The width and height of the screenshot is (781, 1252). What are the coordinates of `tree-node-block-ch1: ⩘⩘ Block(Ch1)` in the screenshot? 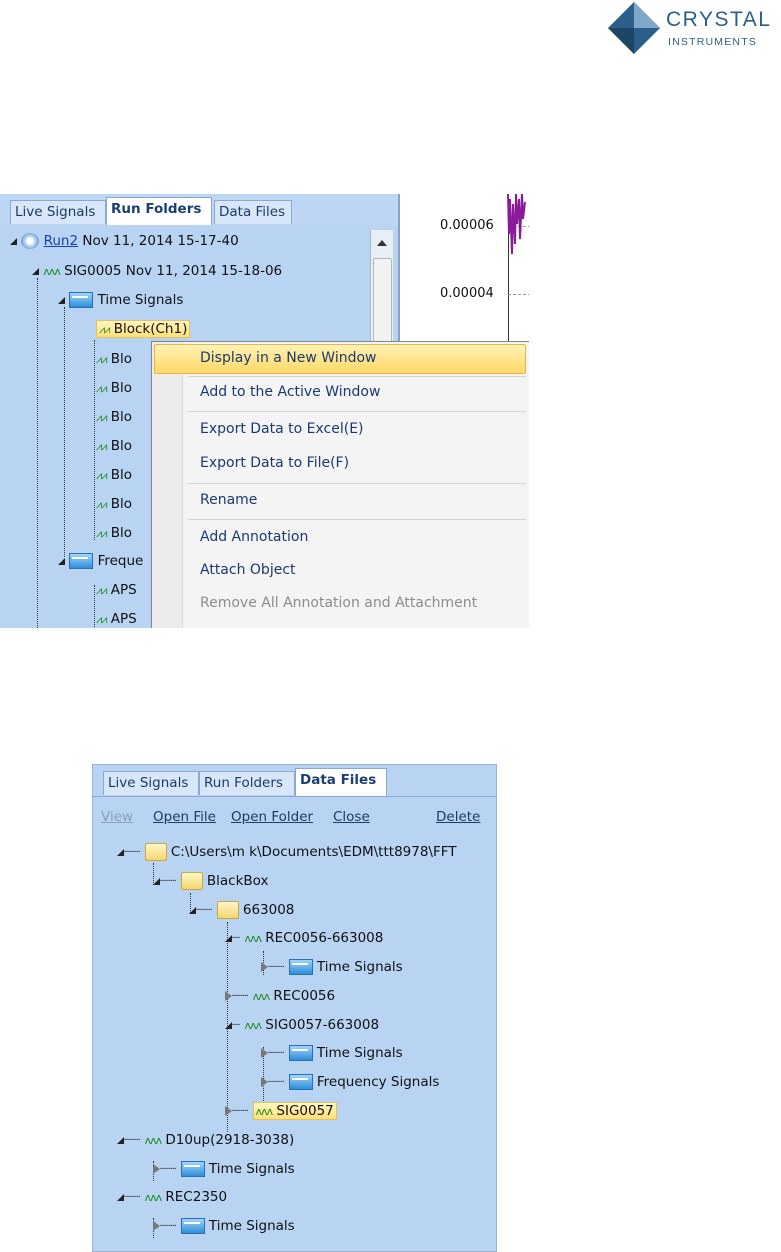 It's located at (143, 329).